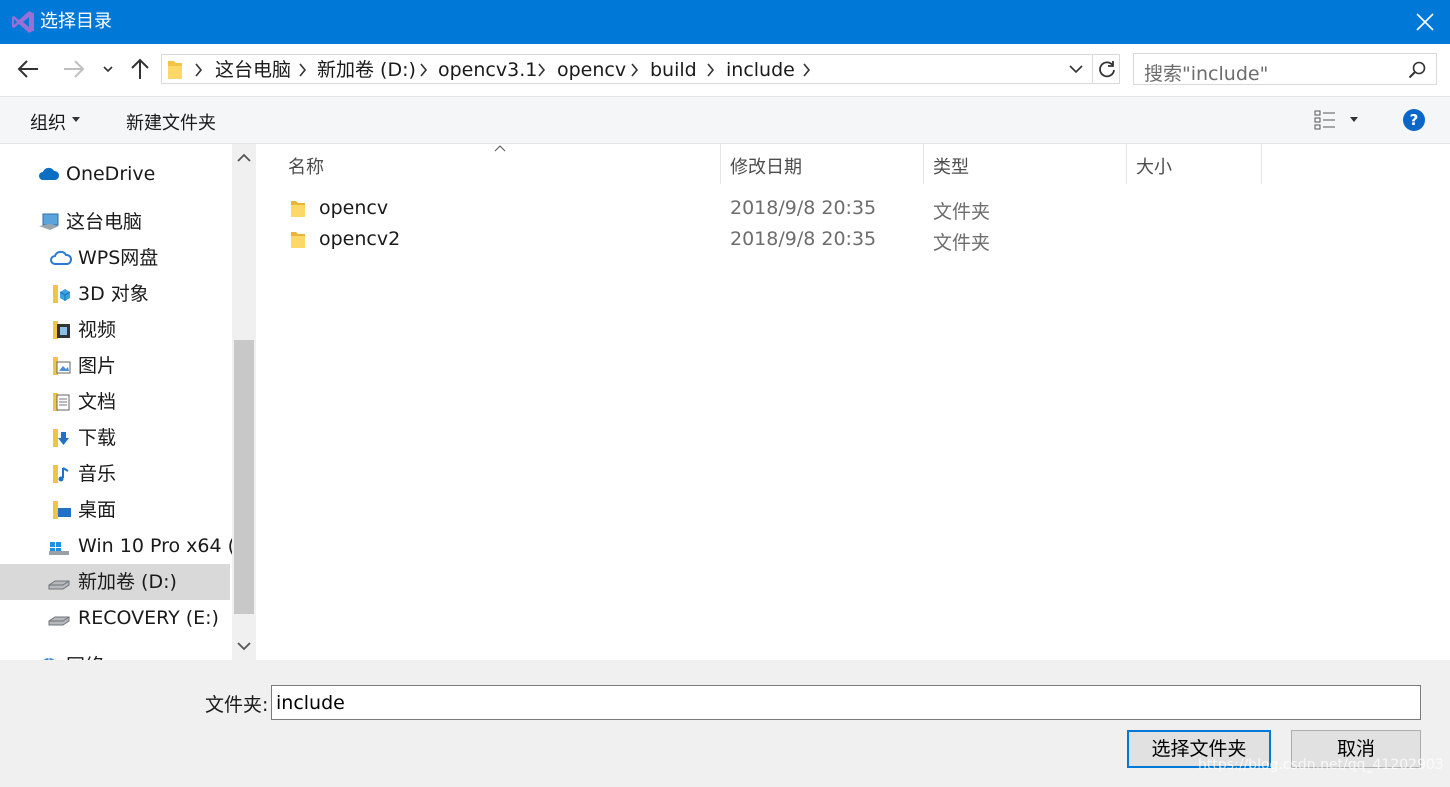 The height and width of the screenshot is (787, 1450). What do you see at coordinates (115, 330) in the screenshot?
I see `sidebar-item-videos: 视频` at bounding box center [115, 330].